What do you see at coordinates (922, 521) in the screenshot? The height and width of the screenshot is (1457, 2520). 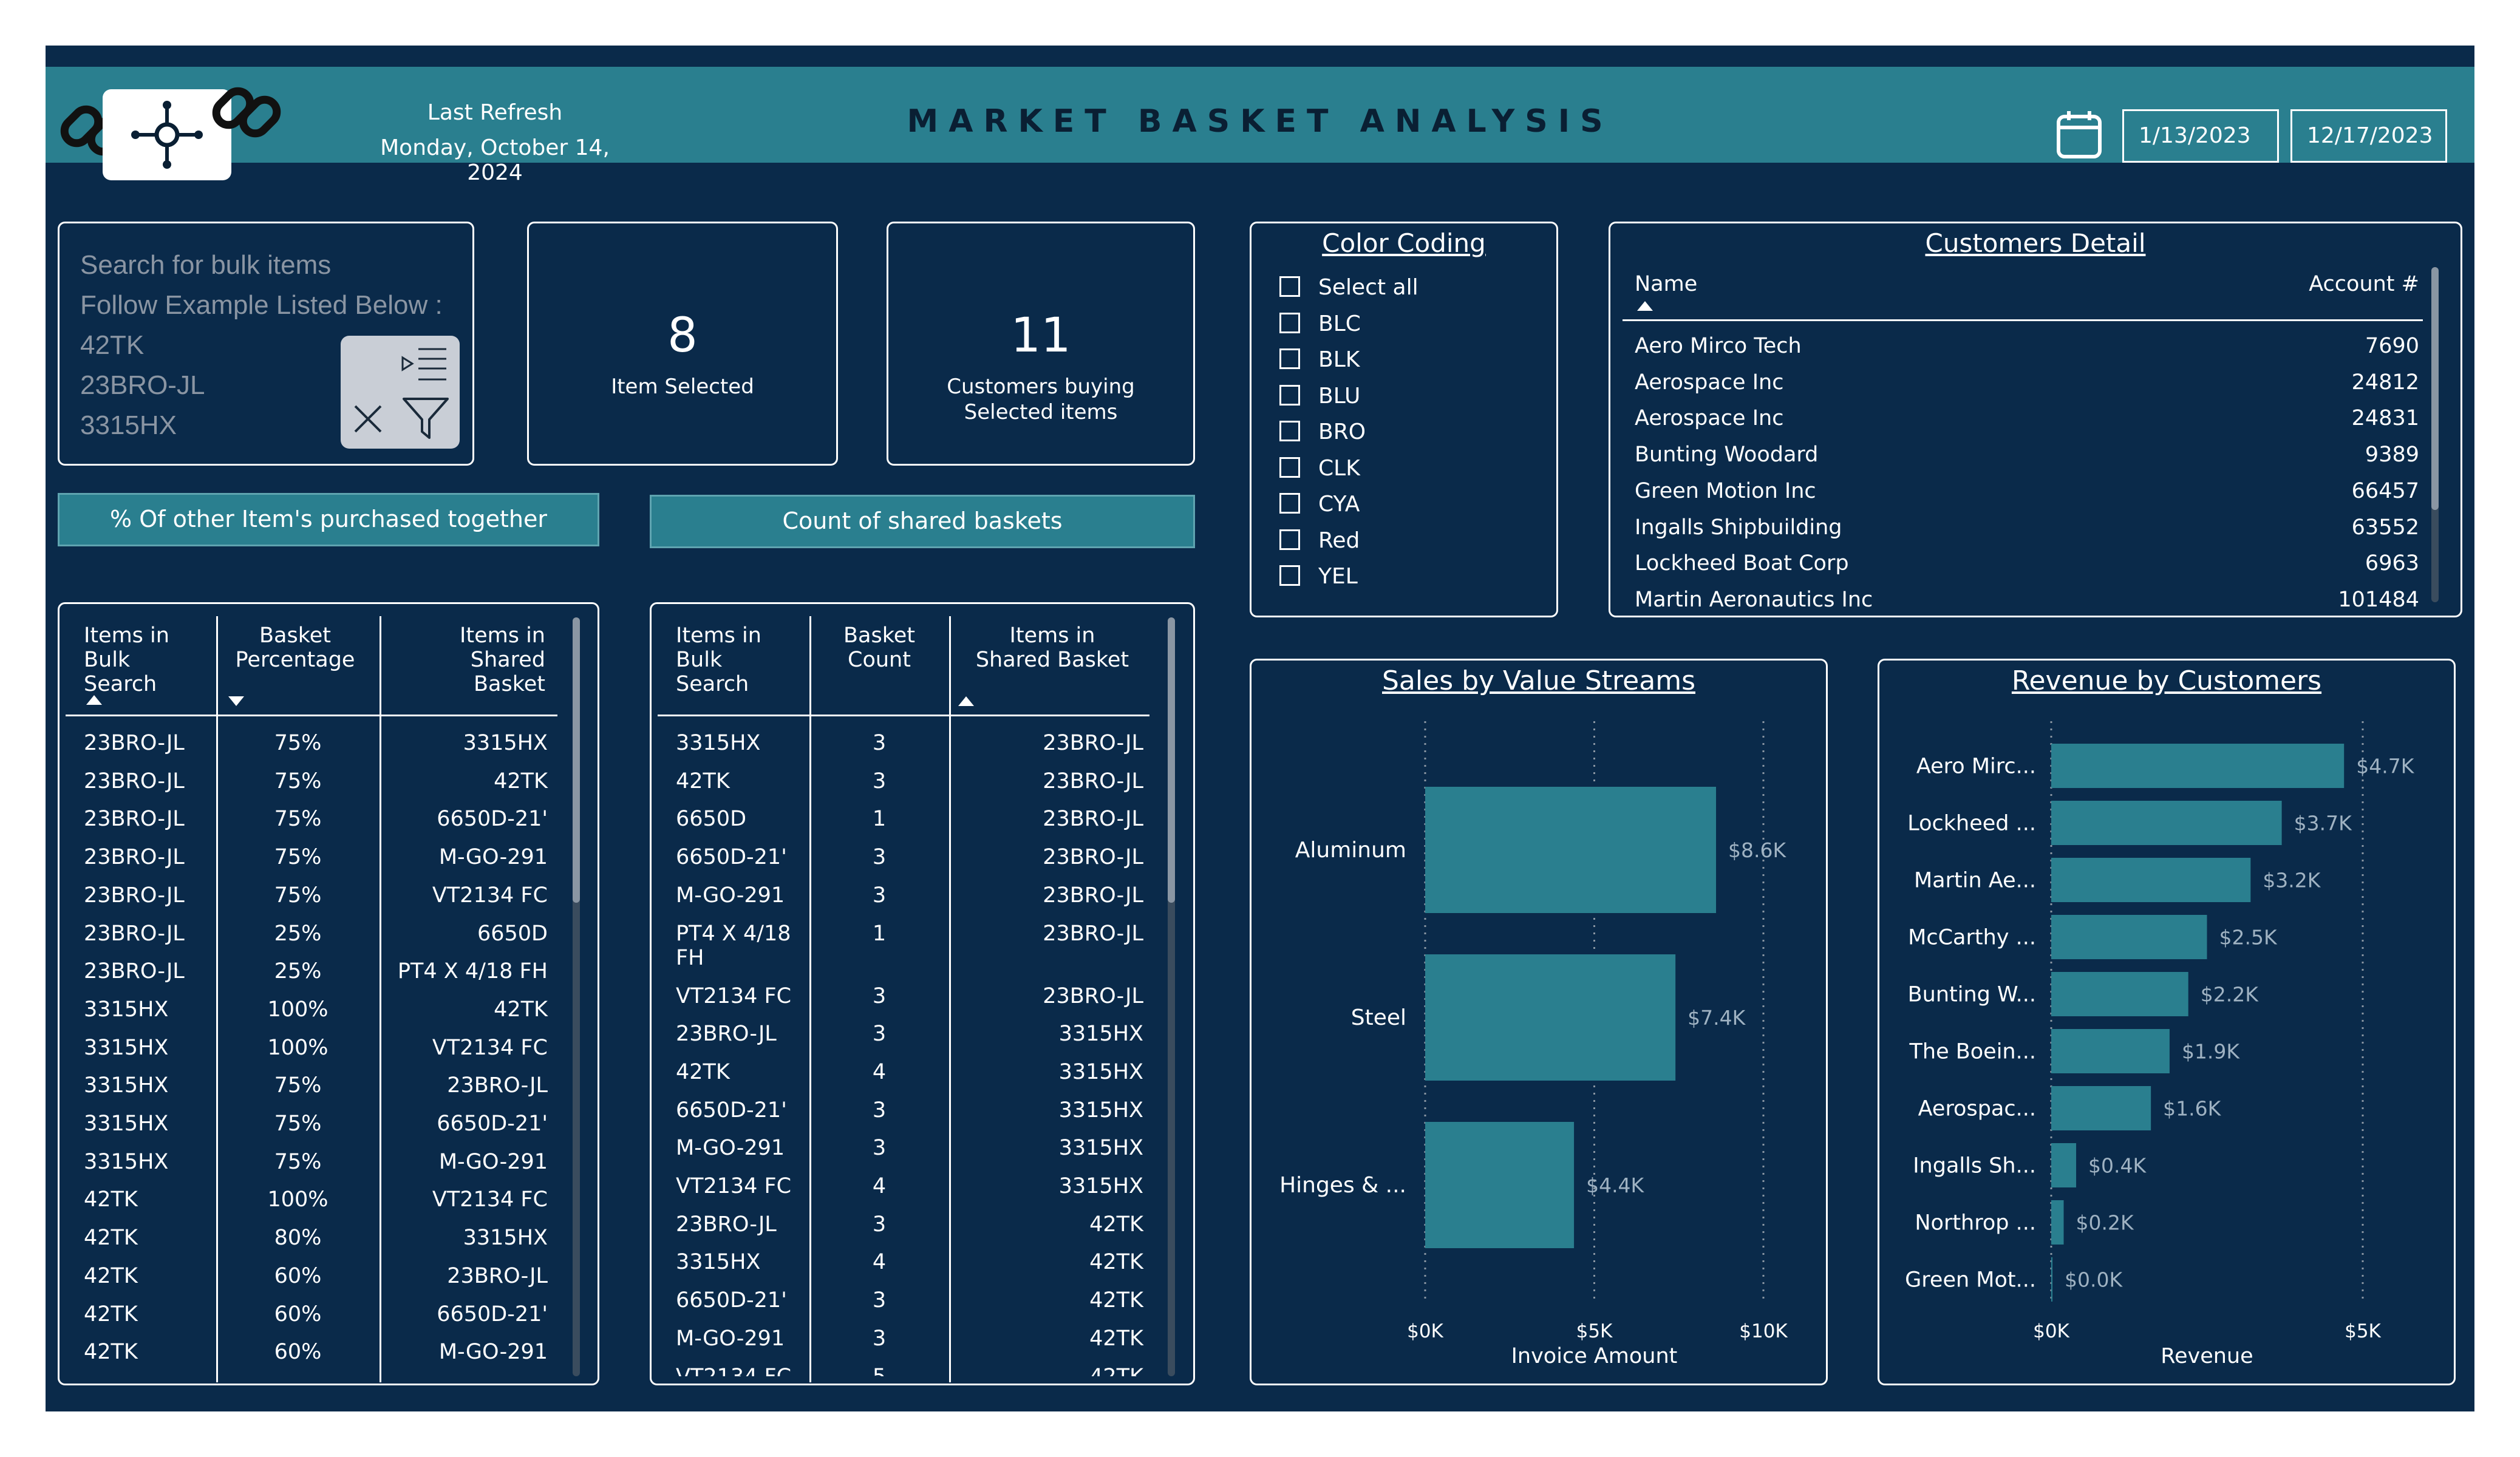 I see `count-shared-baskets-button: Count of shared baskets` at bounding box center [922, 521].